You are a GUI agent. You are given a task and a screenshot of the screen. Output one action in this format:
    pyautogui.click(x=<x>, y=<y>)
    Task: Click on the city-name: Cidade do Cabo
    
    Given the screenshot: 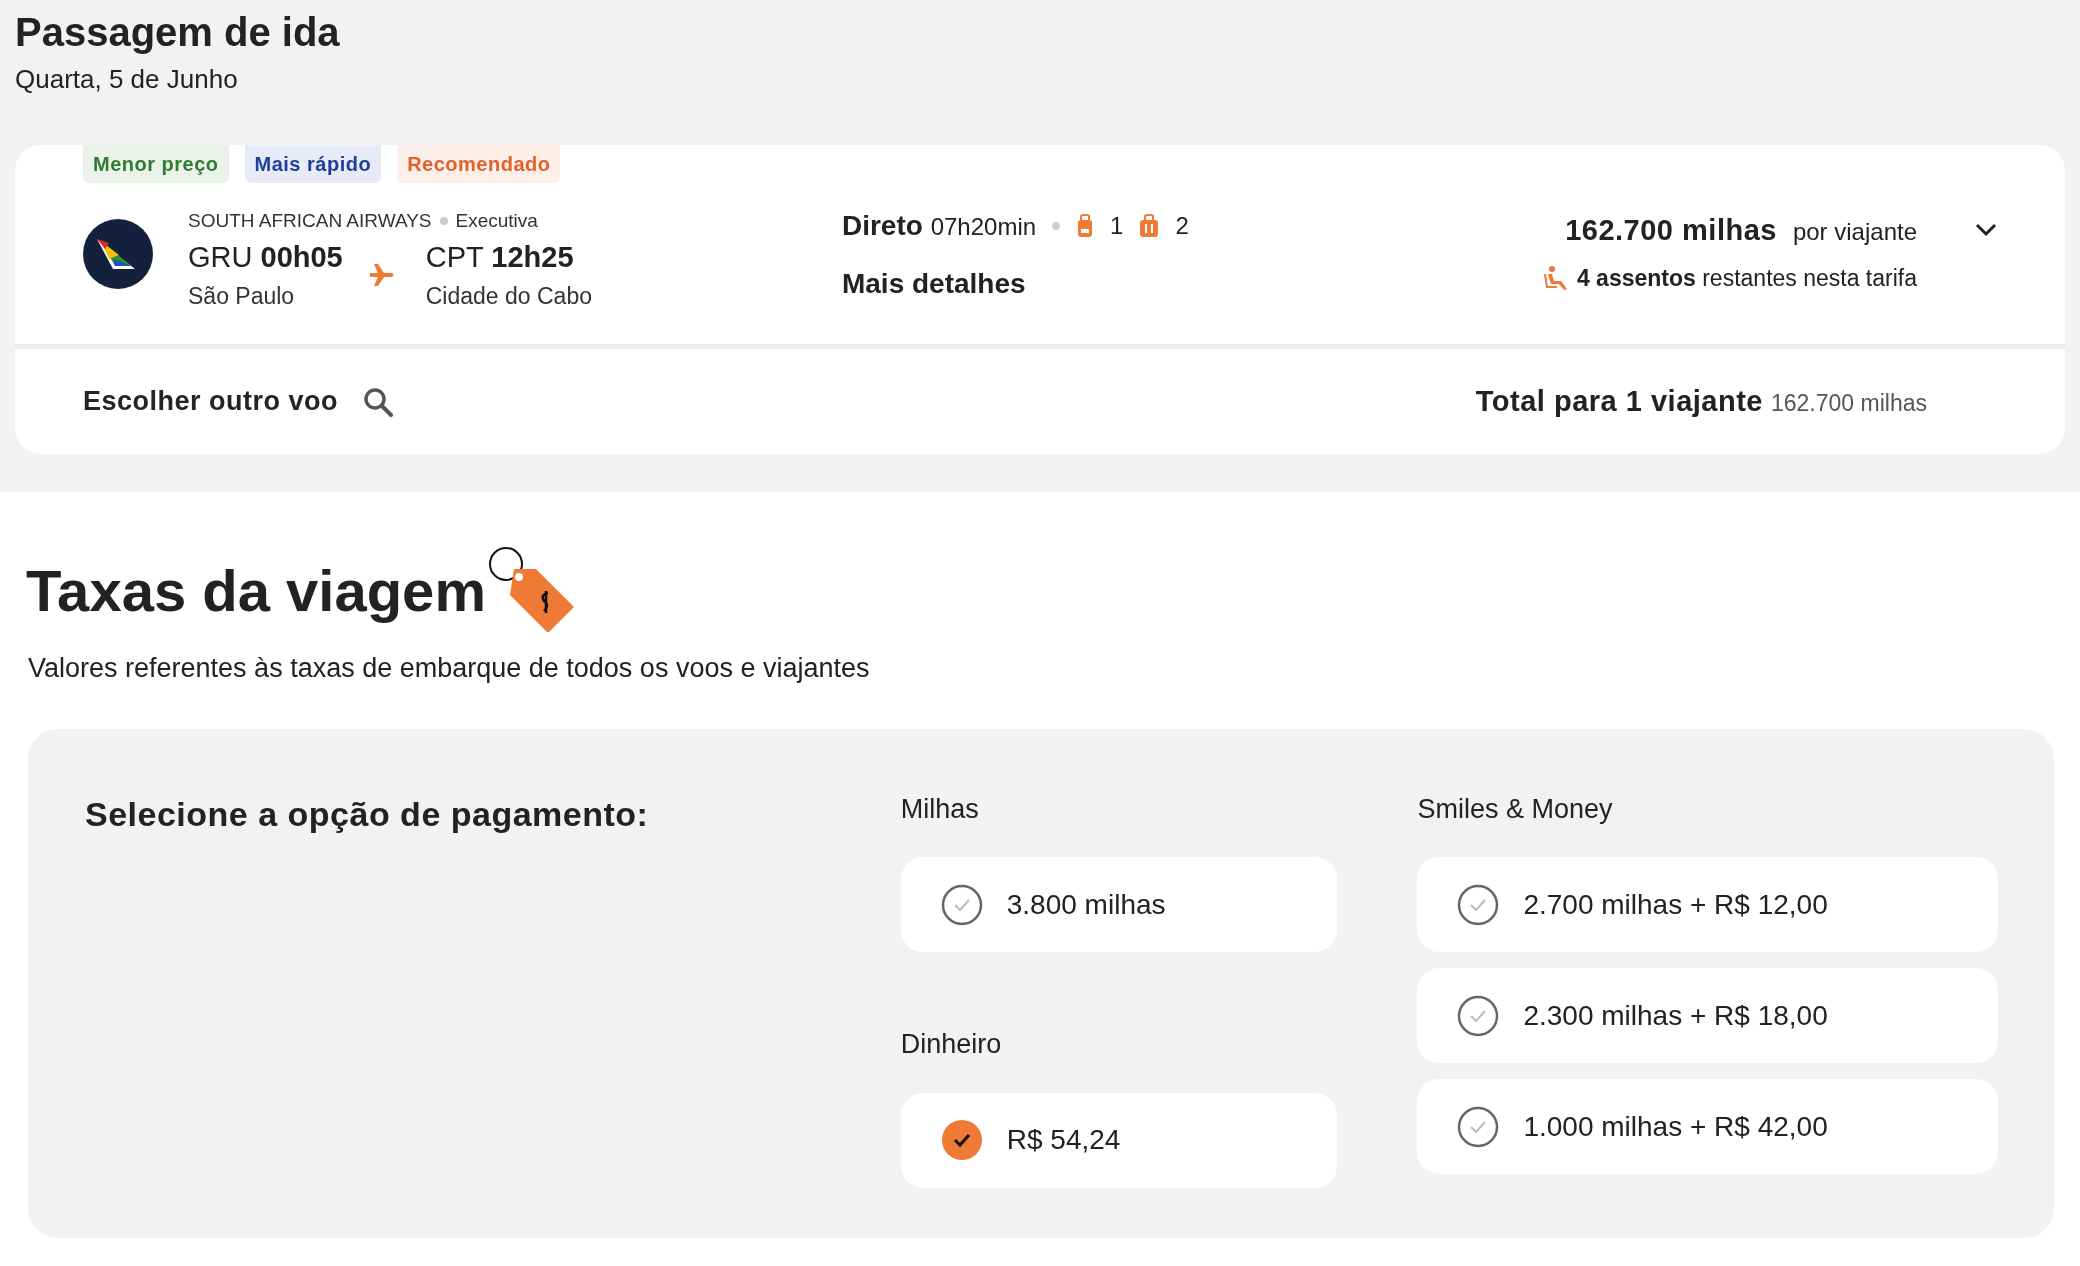 What is the action you would take?
    pyautogui.click(x=508, y=296)
    